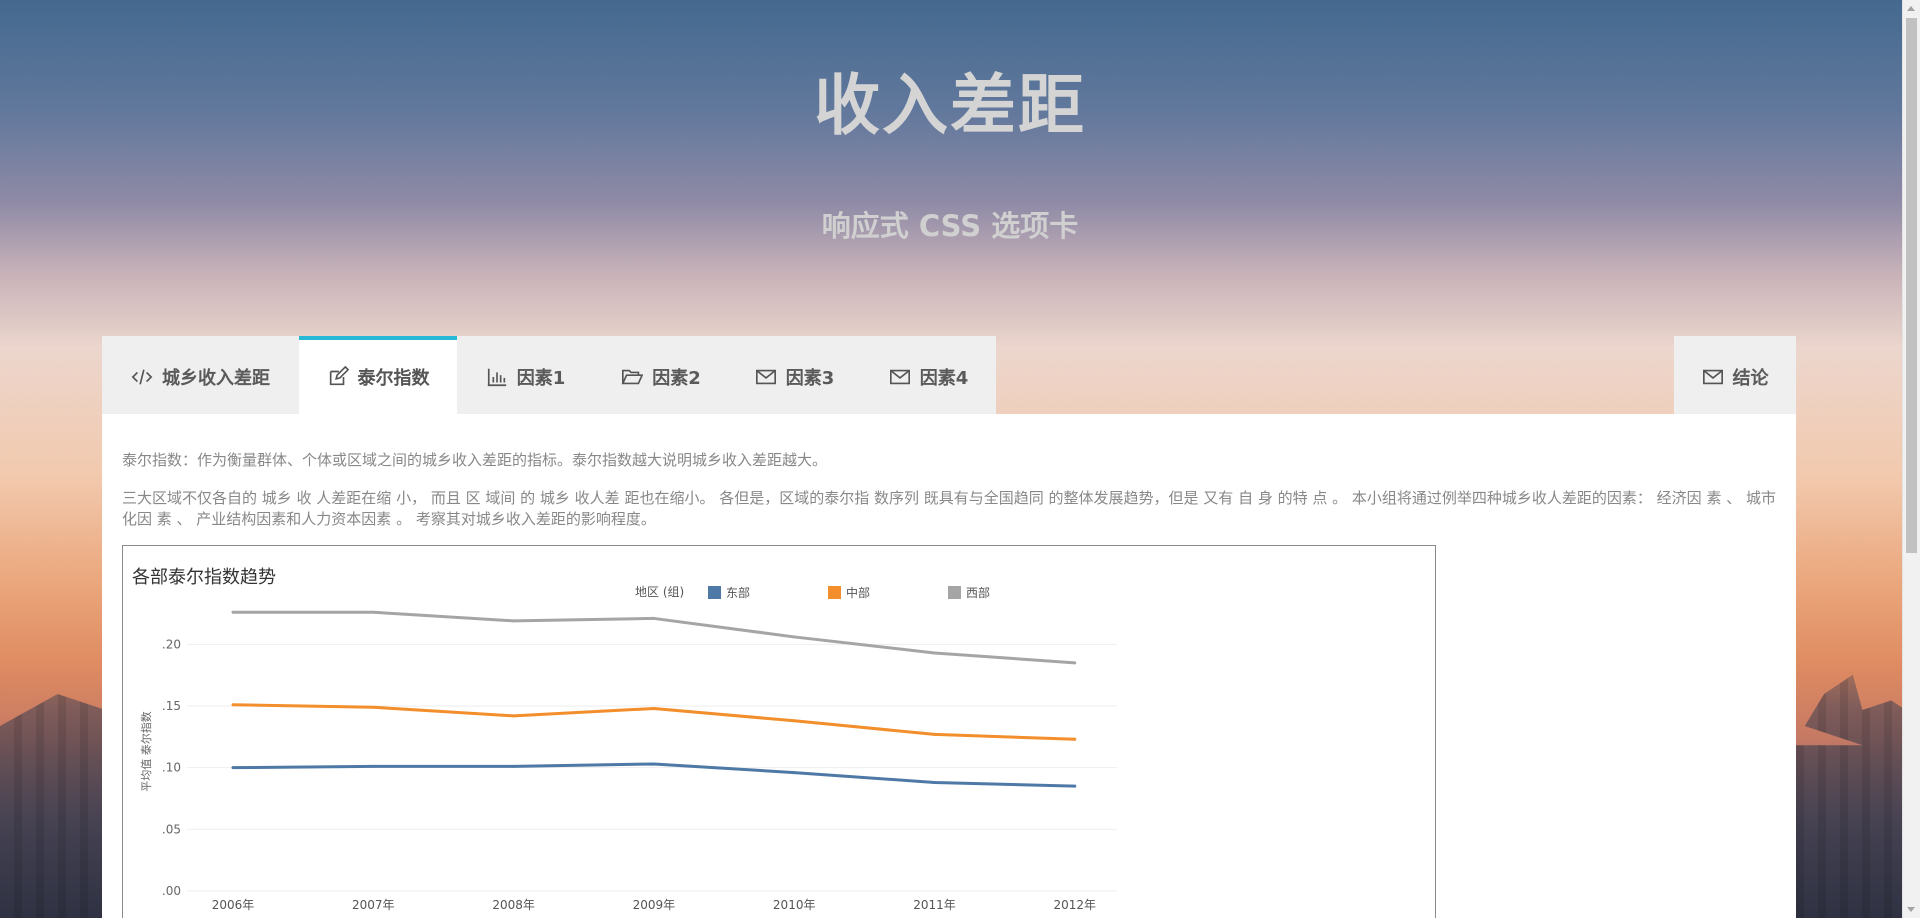 The image size is (1920, 918). Describe the element at coordinates (632, 377) in the screenshot. I see `folder-open-icon` at that location.